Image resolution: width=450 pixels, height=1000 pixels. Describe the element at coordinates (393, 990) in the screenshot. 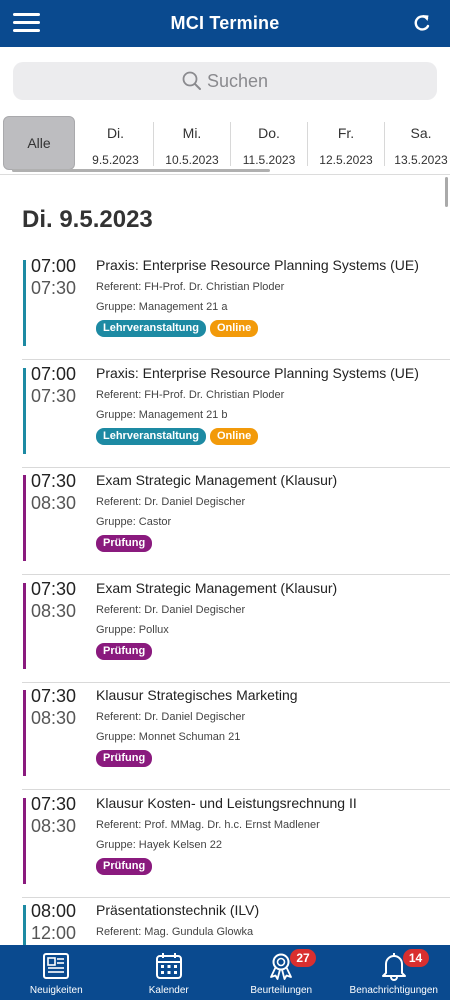

I see `nav-label: Benachrichtigungen` at that location.